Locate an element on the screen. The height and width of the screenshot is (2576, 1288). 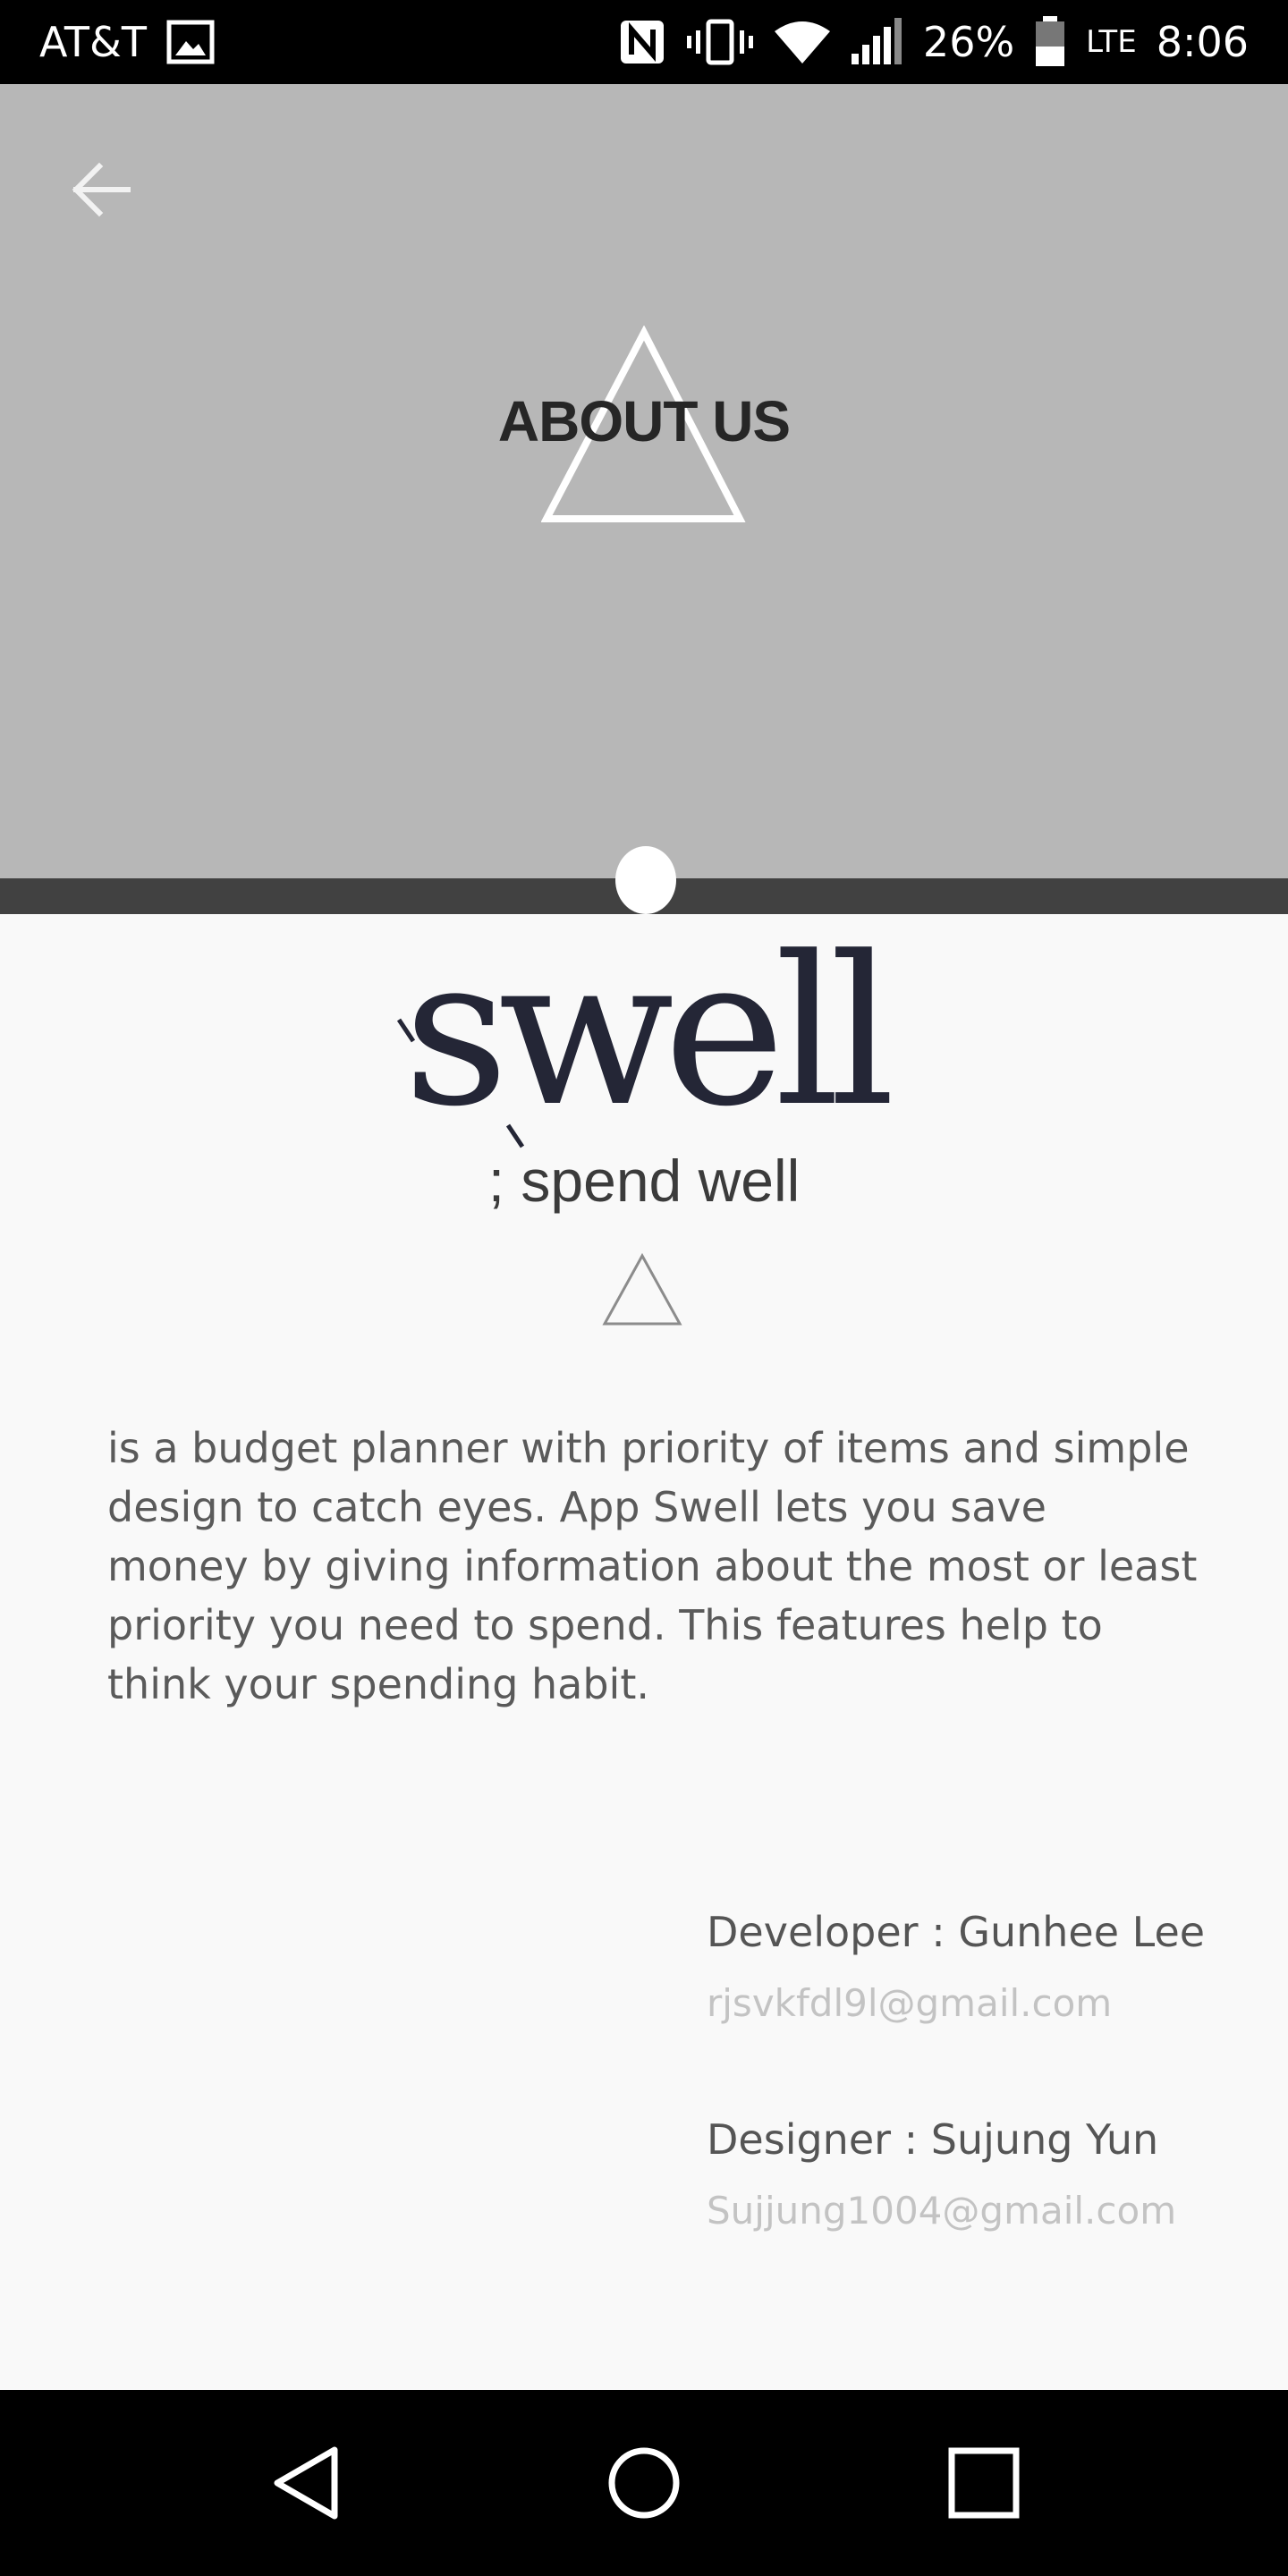
home-circle-icon is located at coordinates (644, 2483).